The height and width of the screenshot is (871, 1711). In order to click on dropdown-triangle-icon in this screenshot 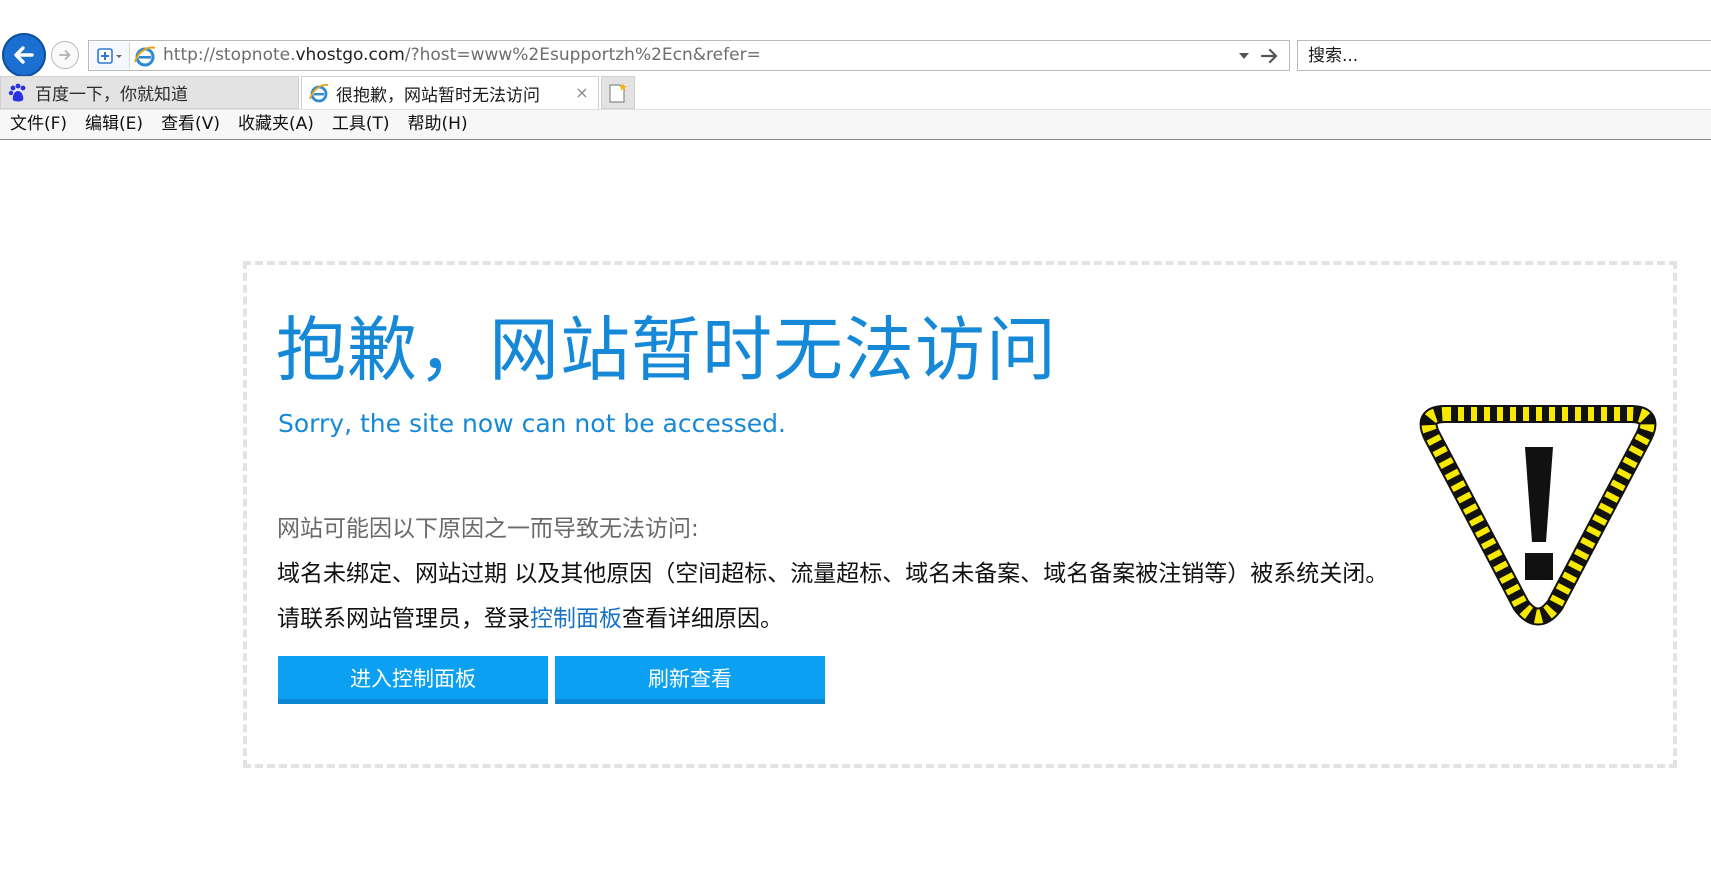, I will do `click(1244, 55)`.